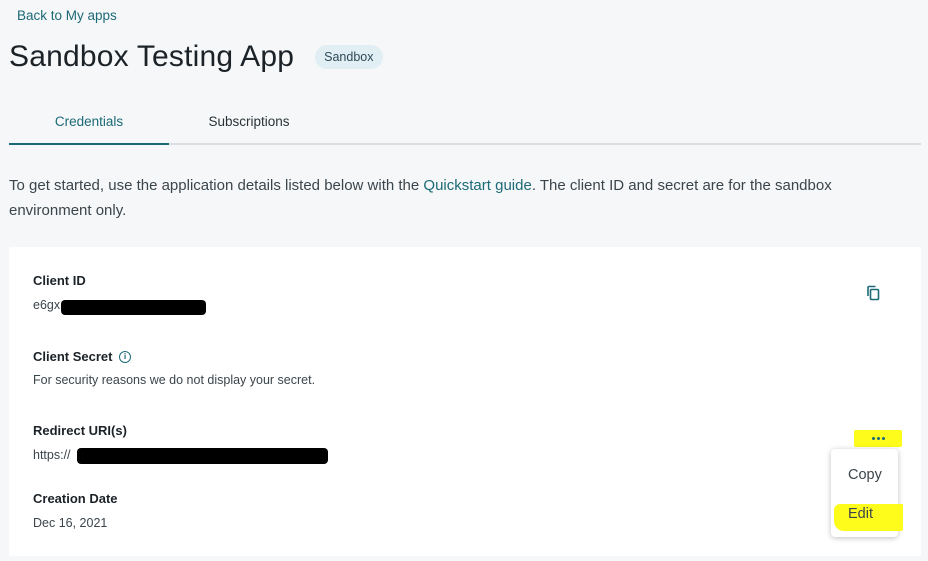 This screenshot has width=928, height=561. Describe the element at coordinates (73, 356) in the screenshot. I see `client-secret-label: Client Secret` at that location.